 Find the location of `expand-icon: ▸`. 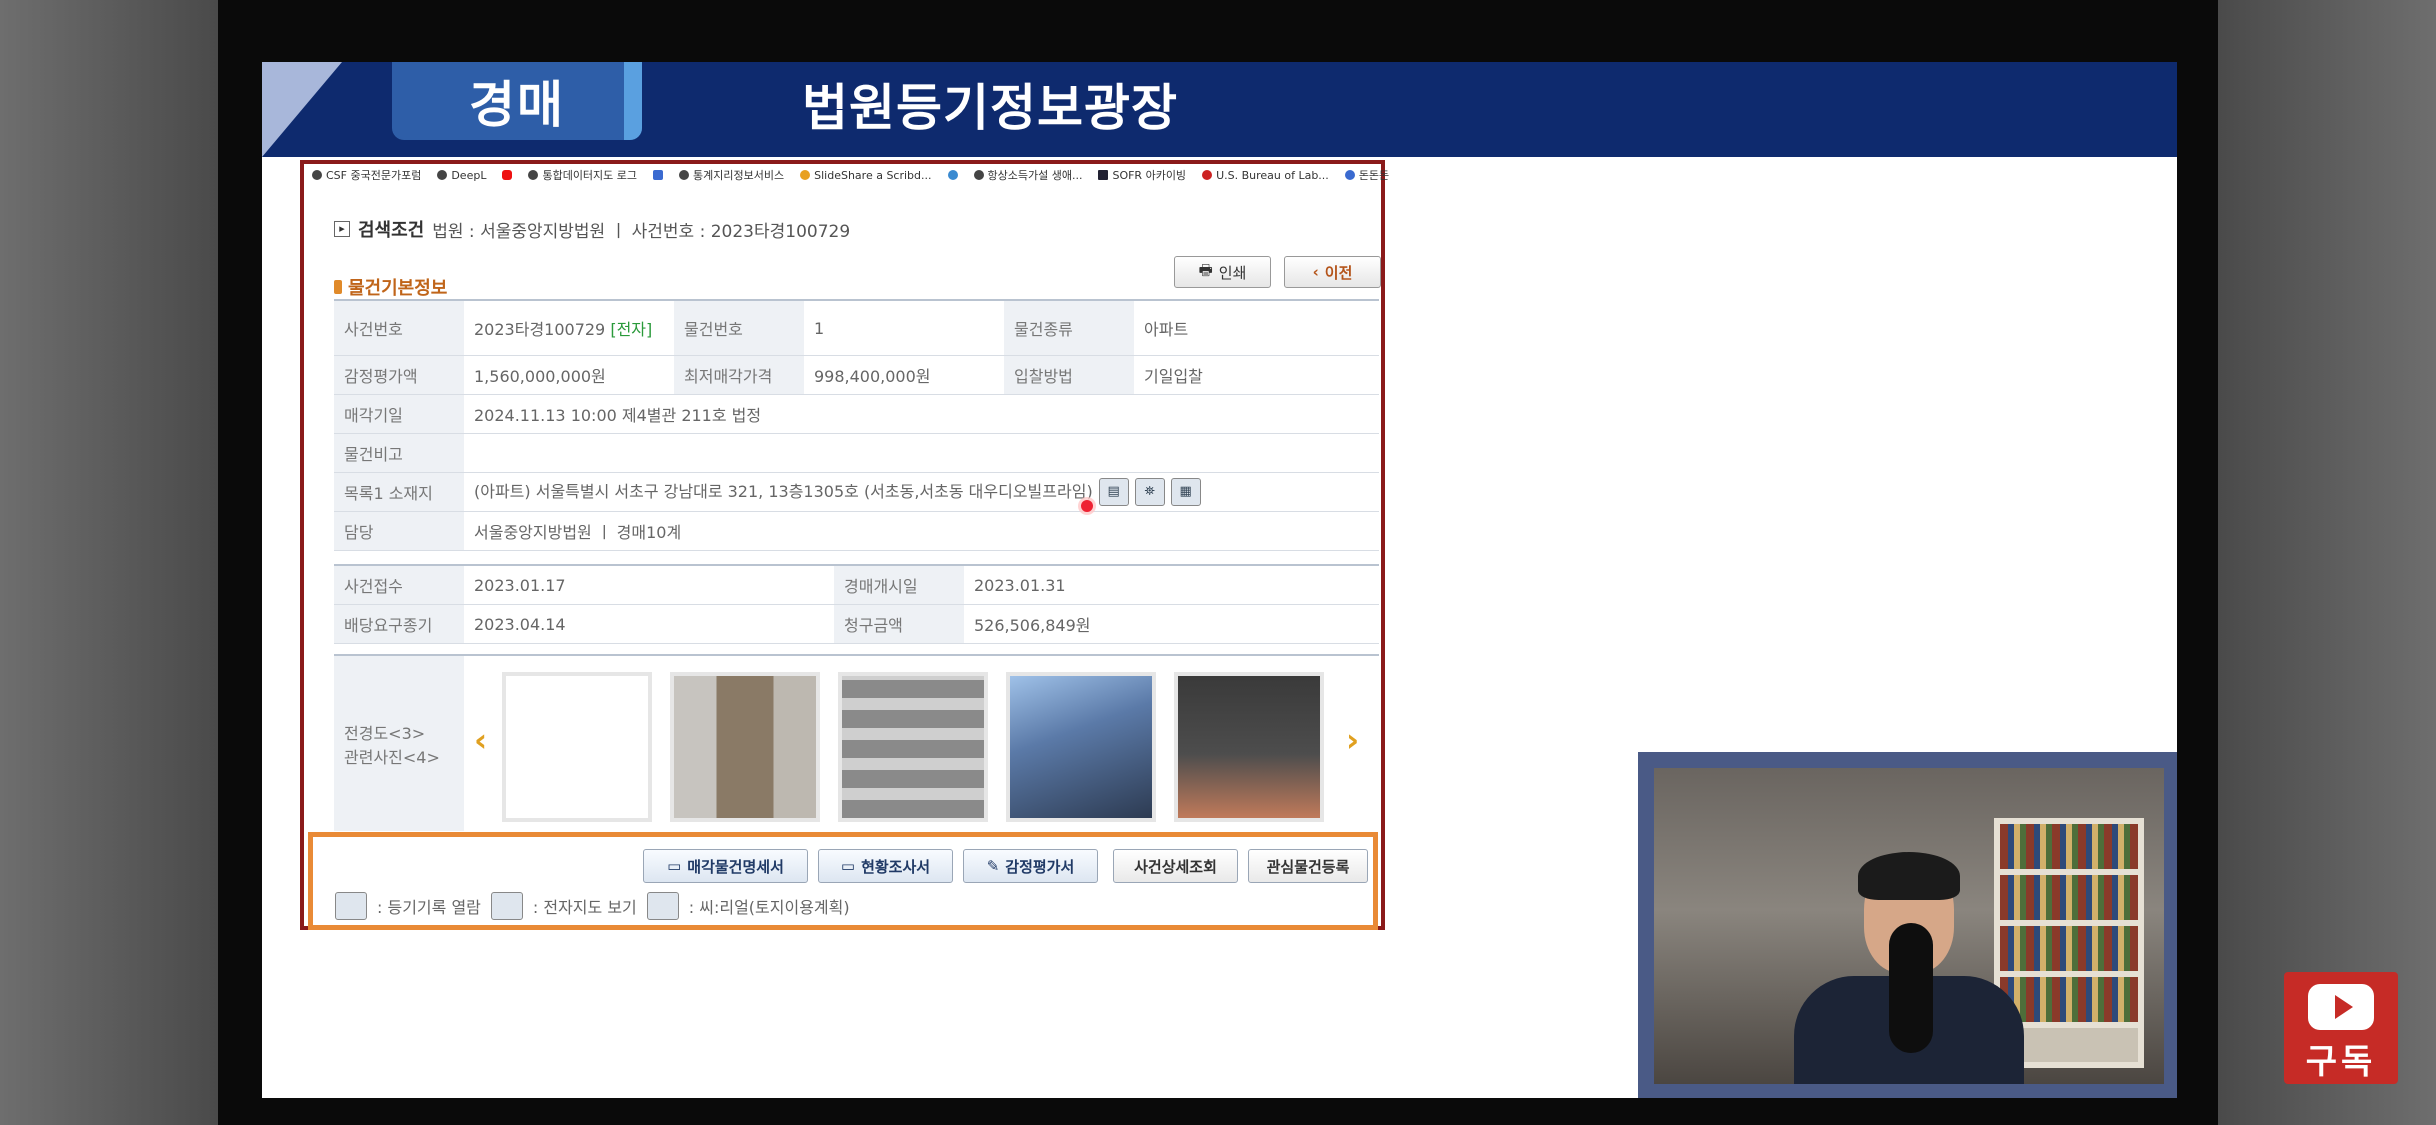

expand-icon: ▸ is located at coordinates (342, 229).